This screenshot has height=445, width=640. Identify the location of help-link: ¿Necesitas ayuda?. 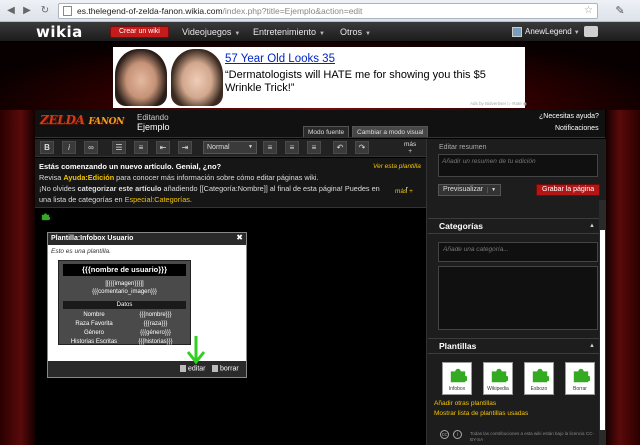
(569, 116).